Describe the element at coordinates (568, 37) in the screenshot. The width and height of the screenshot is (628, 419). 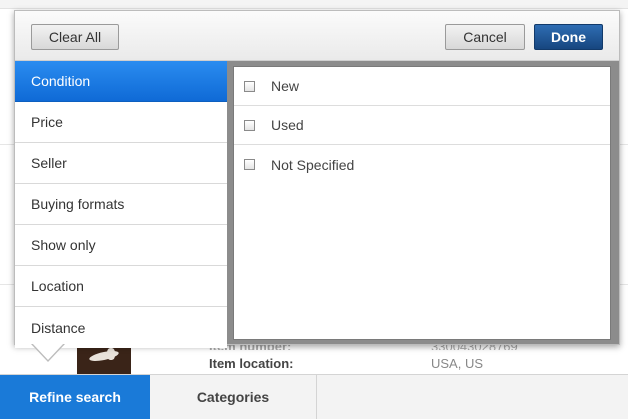
I see `done-button: Done` at that location.